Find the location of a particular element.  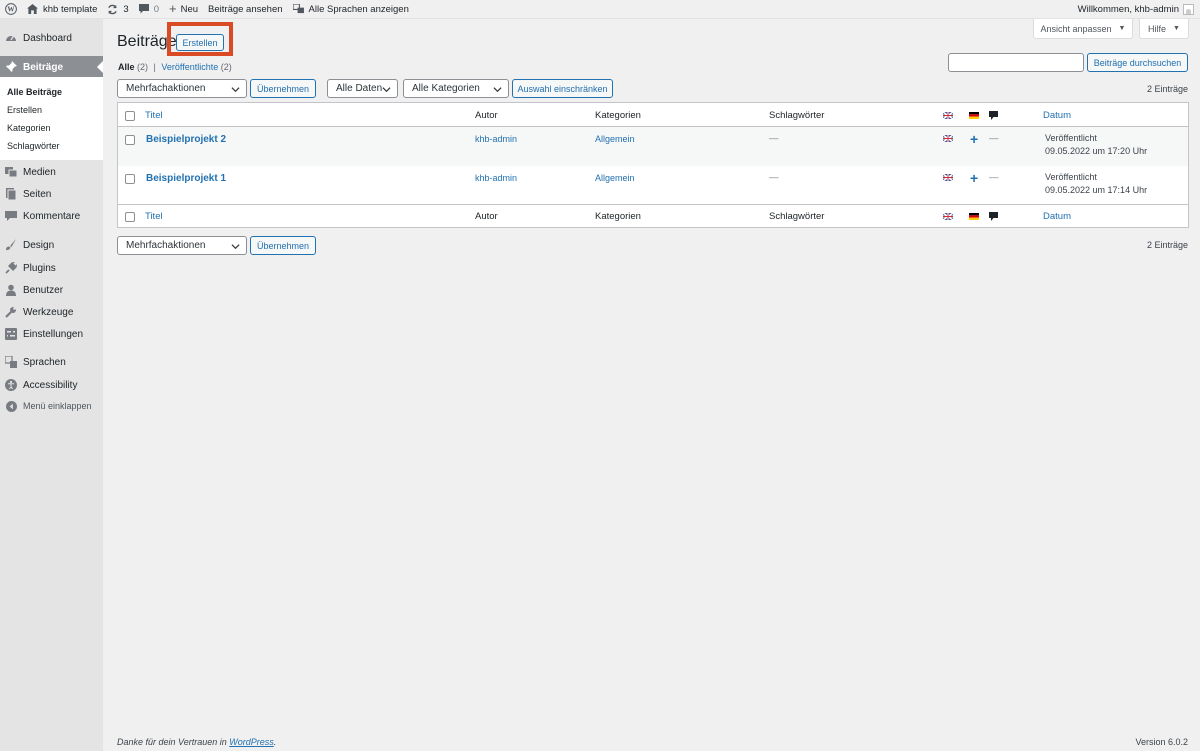

updates-link: 3 is located at coordinates (117, 9).